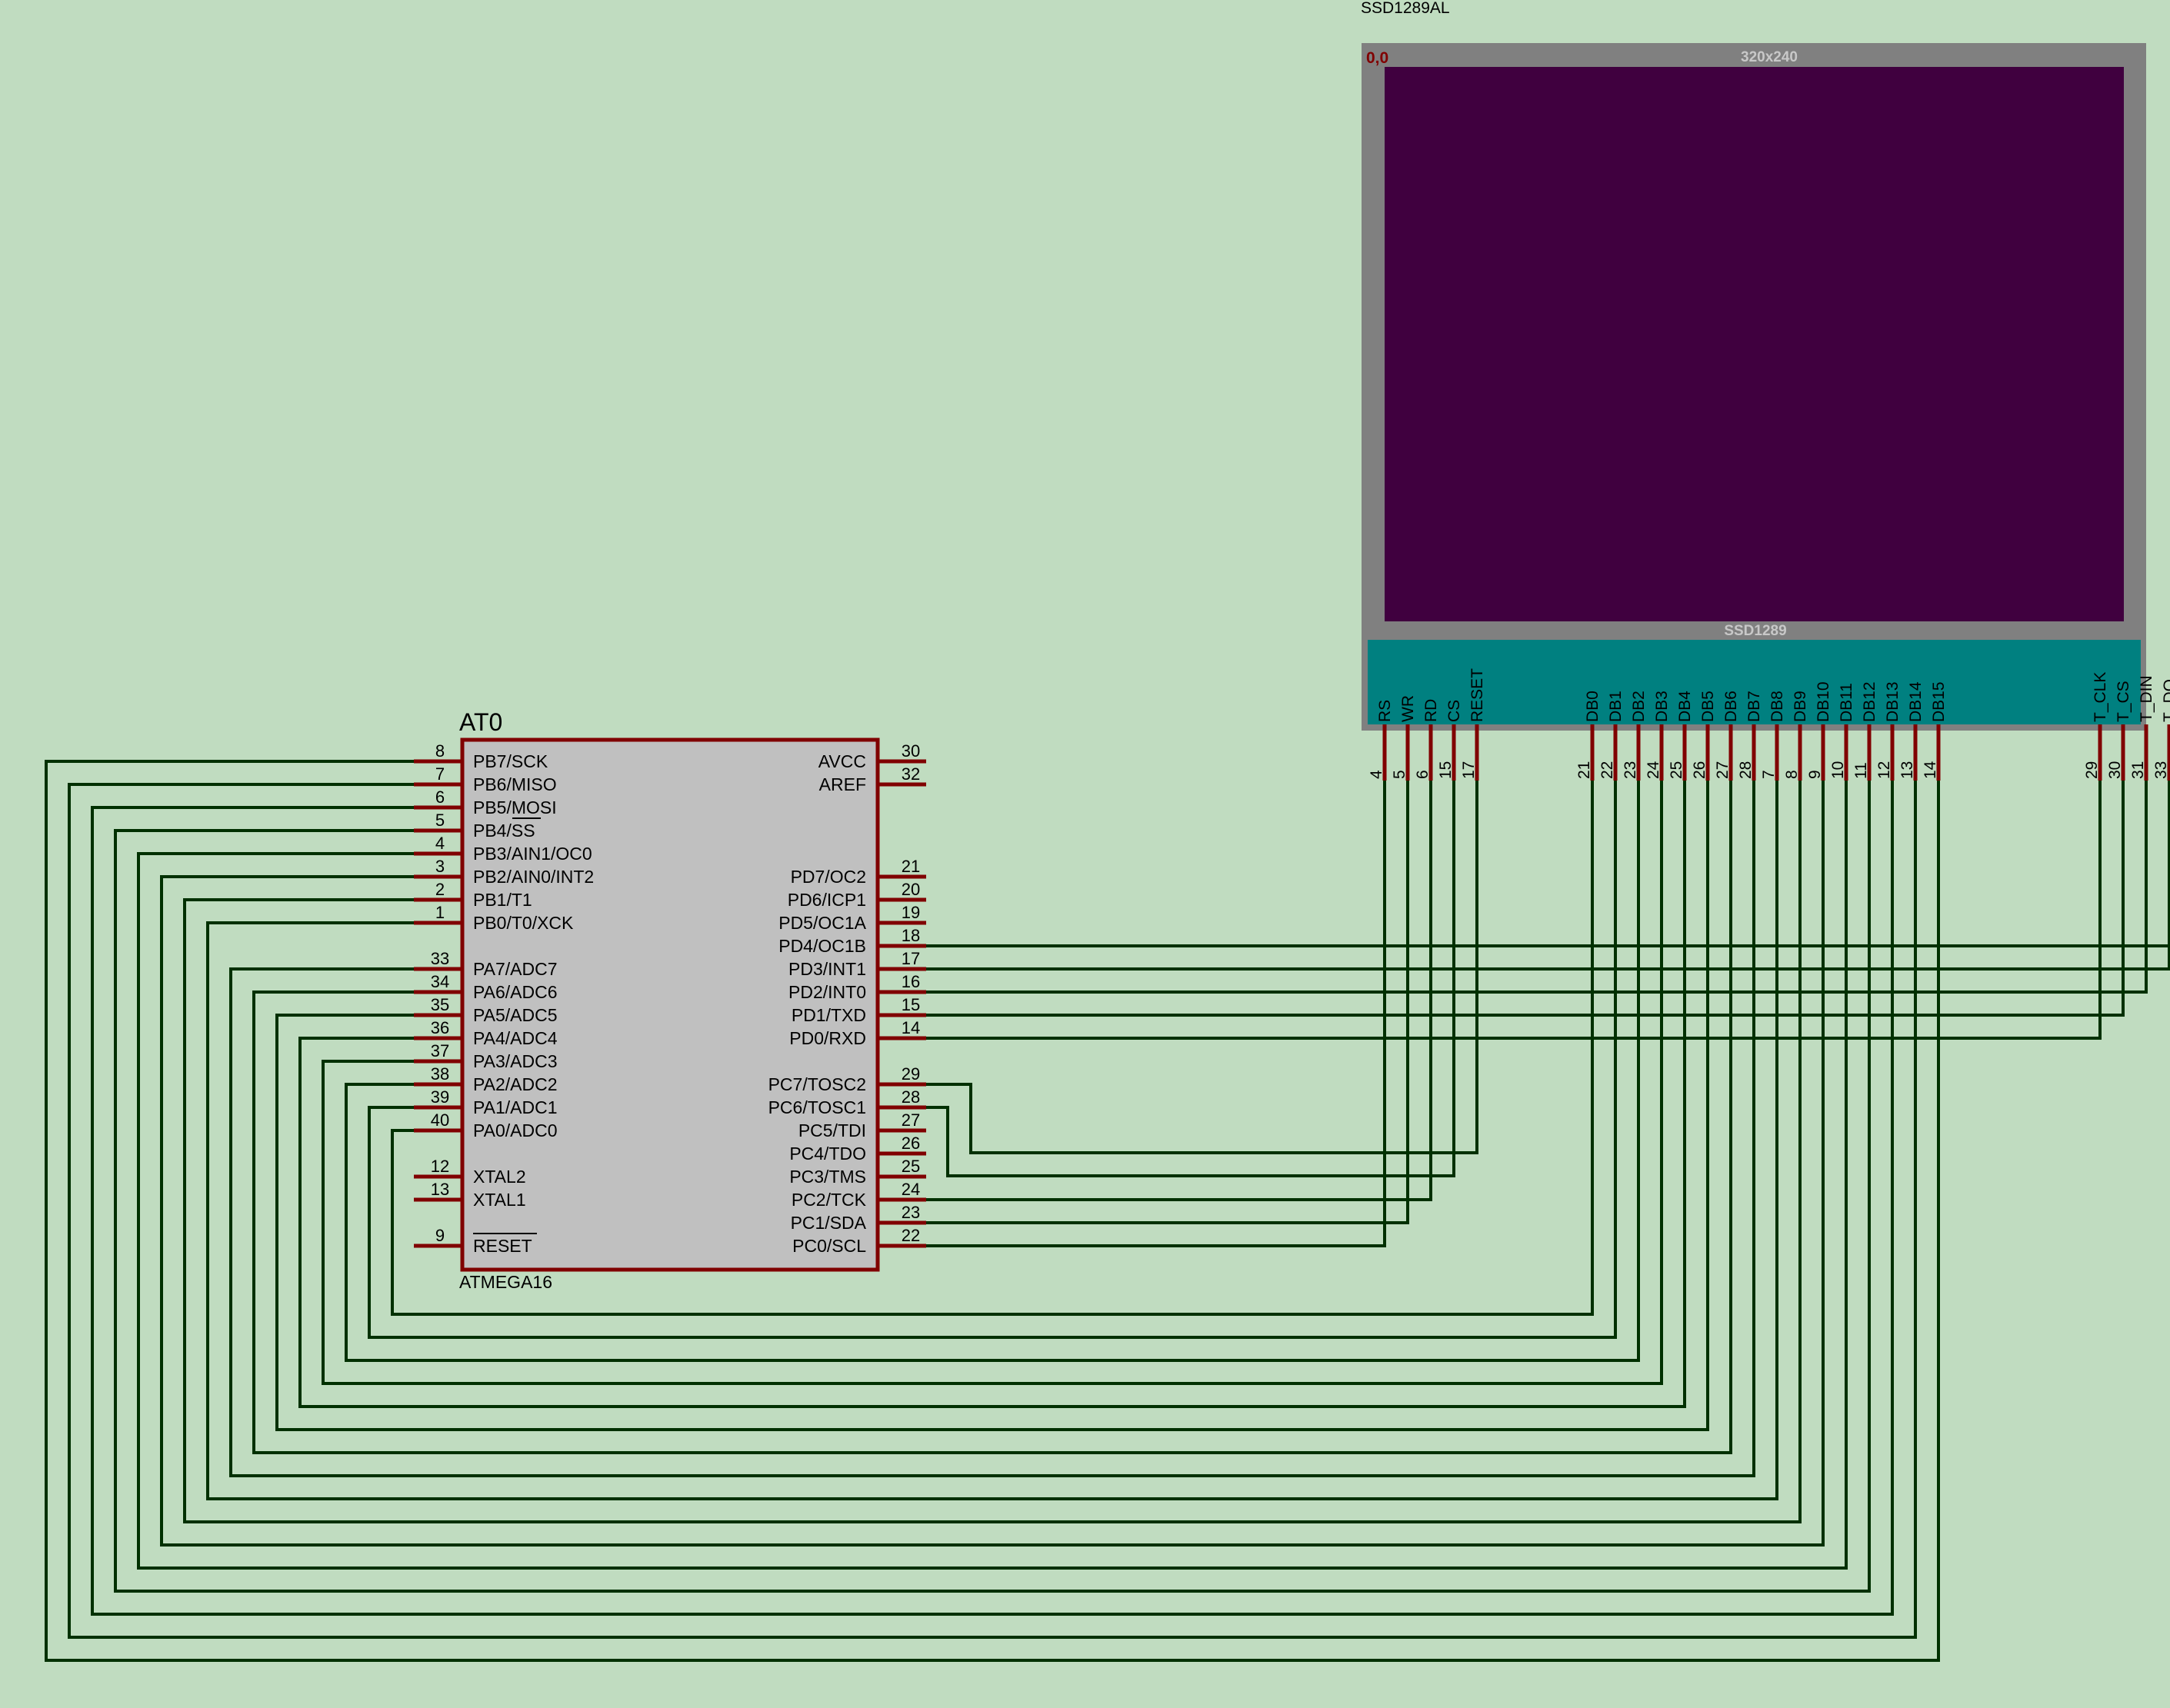  Describe the element at coordinates (440, 912) in the screenshot. I see `mcu-pin-number-pb0-t0-xck: 1` at that location.